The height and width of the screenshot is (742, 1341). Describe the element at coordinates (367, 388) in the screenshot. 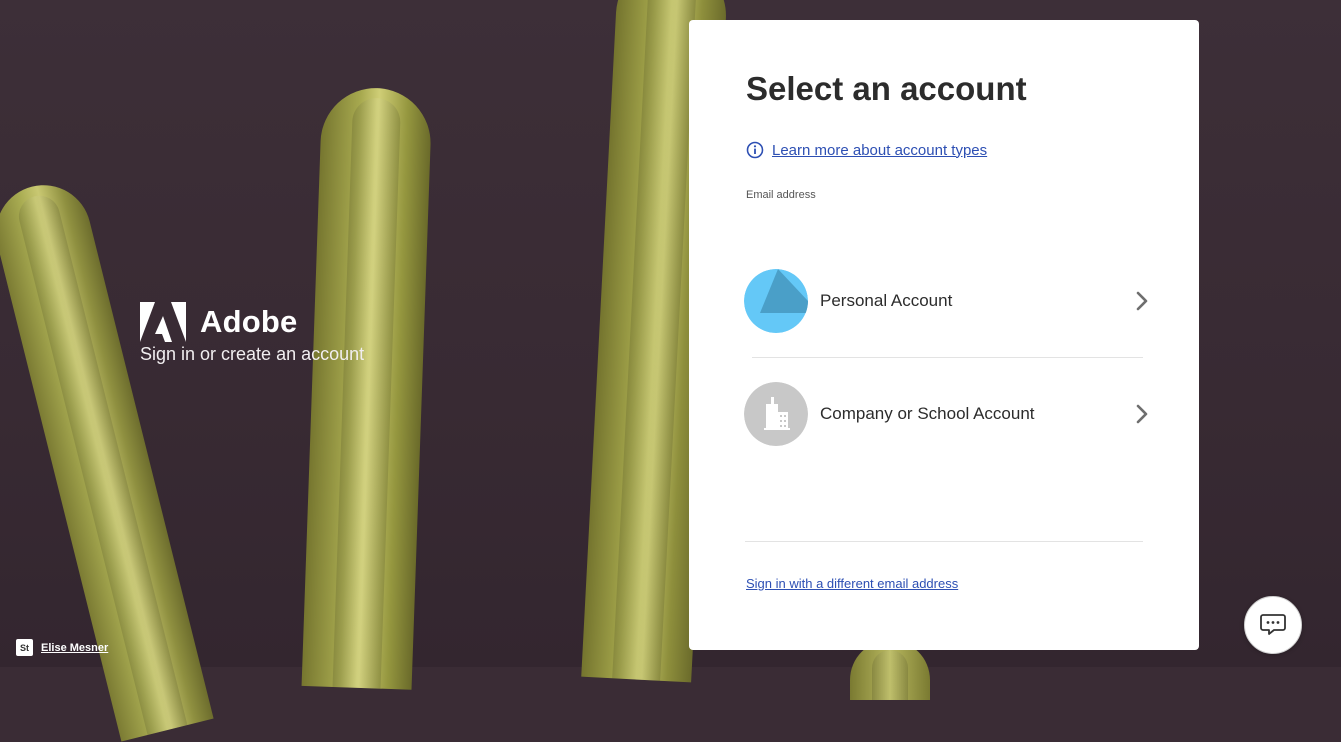

I see `cactus-middle` at that location.